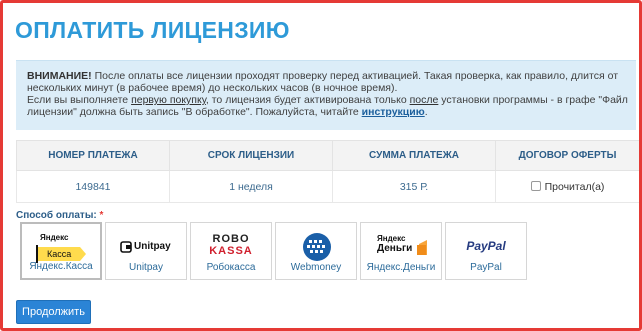  Describe the element at coordinates (426, 112) in the screenshot. I see `notice-line2-end: .` at that location.